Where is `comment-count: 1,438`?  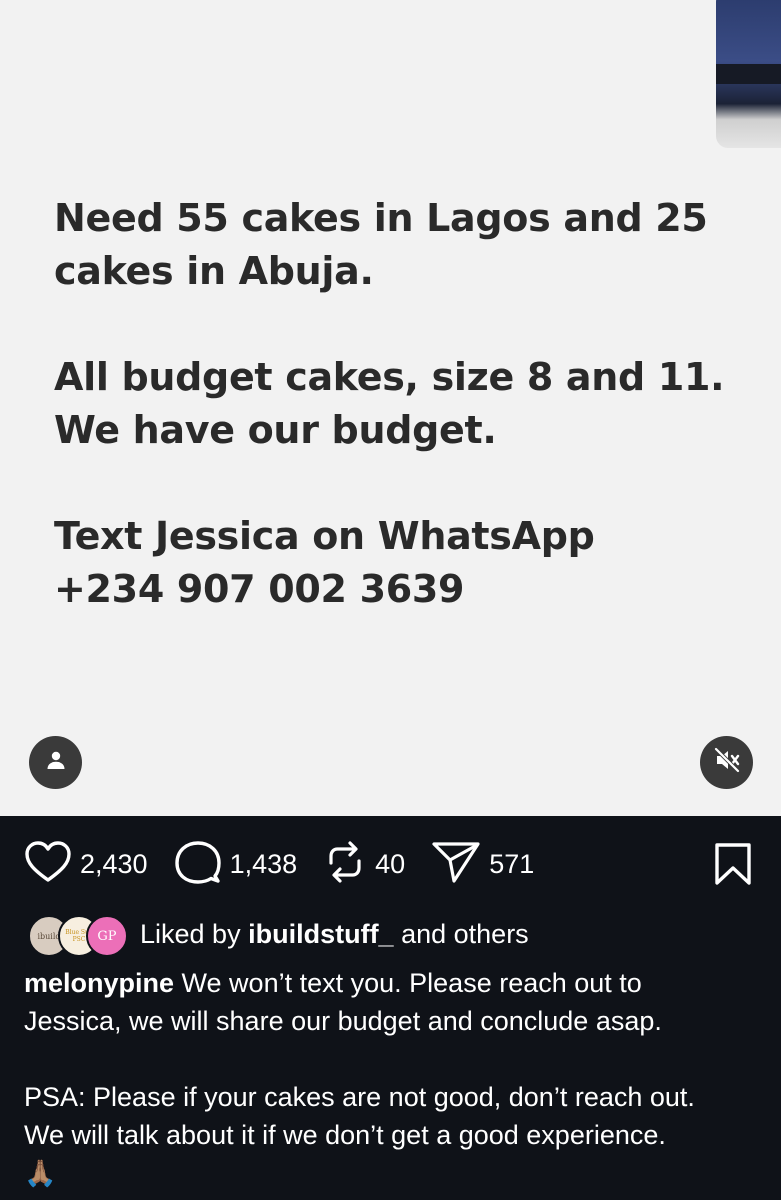 comment-count: 1,438 is located at coordinates (263, 863).